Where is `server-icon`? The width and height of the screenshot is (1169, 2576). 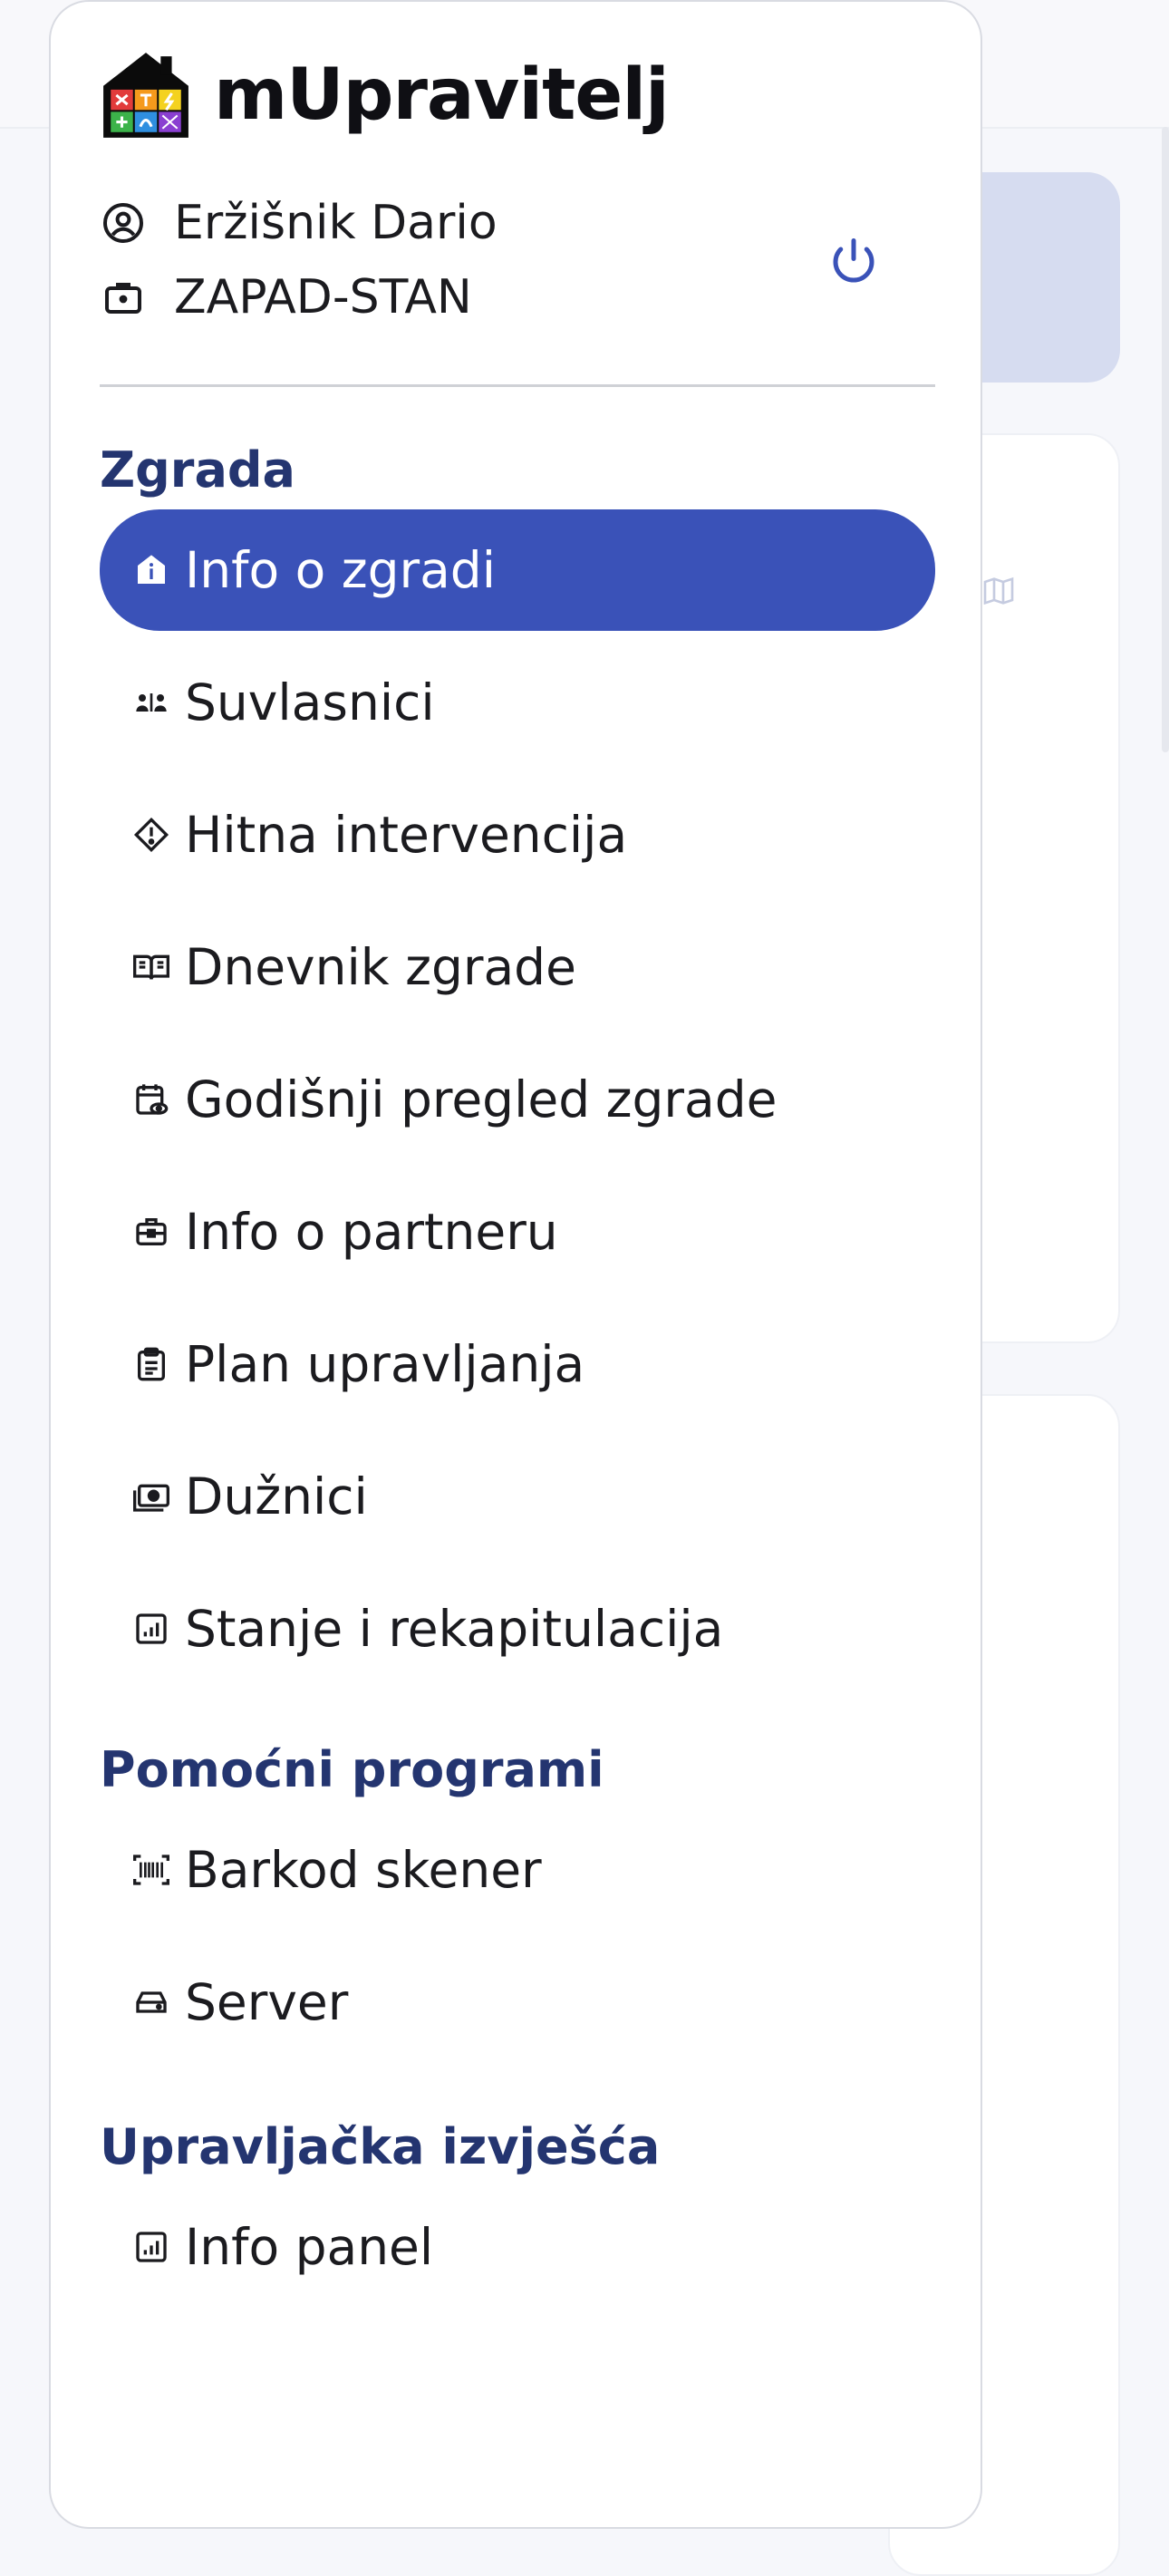
server-icon is located at coordinates (151, 2002).